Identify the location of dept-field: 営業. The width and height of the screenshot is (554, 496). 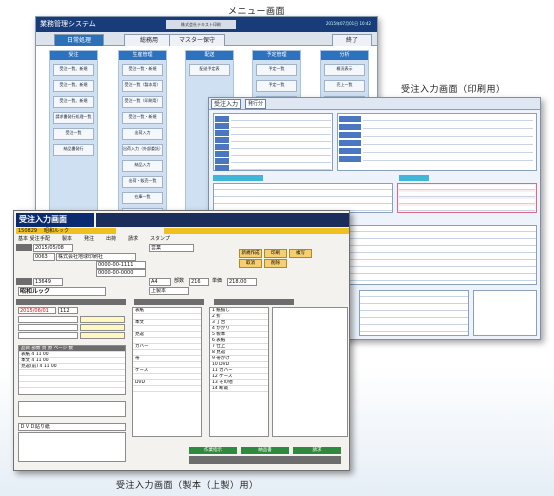
(171, 248).